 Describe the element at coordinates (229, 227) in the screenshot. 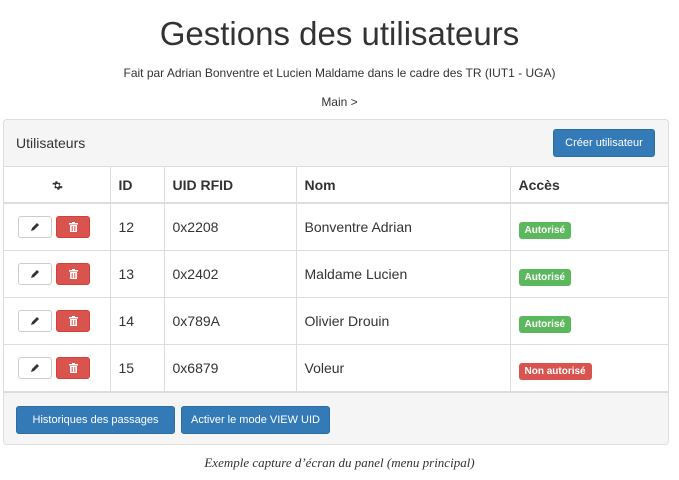

I see `cell-uid: 0x2208` at that location.